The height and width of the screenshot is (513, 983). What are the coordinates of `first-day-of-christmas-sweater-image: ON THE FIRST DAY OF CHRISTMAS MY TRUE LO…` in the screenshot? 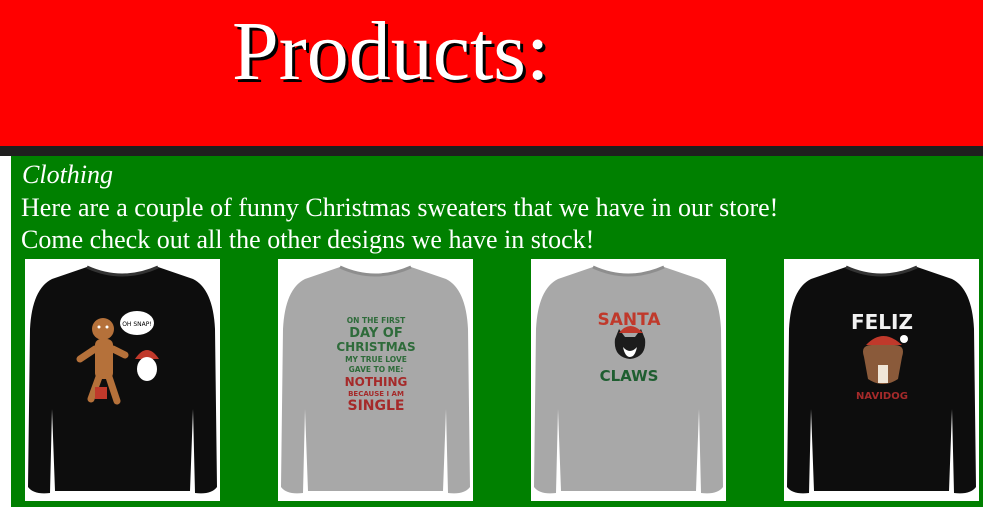 It's located at (375, 379).